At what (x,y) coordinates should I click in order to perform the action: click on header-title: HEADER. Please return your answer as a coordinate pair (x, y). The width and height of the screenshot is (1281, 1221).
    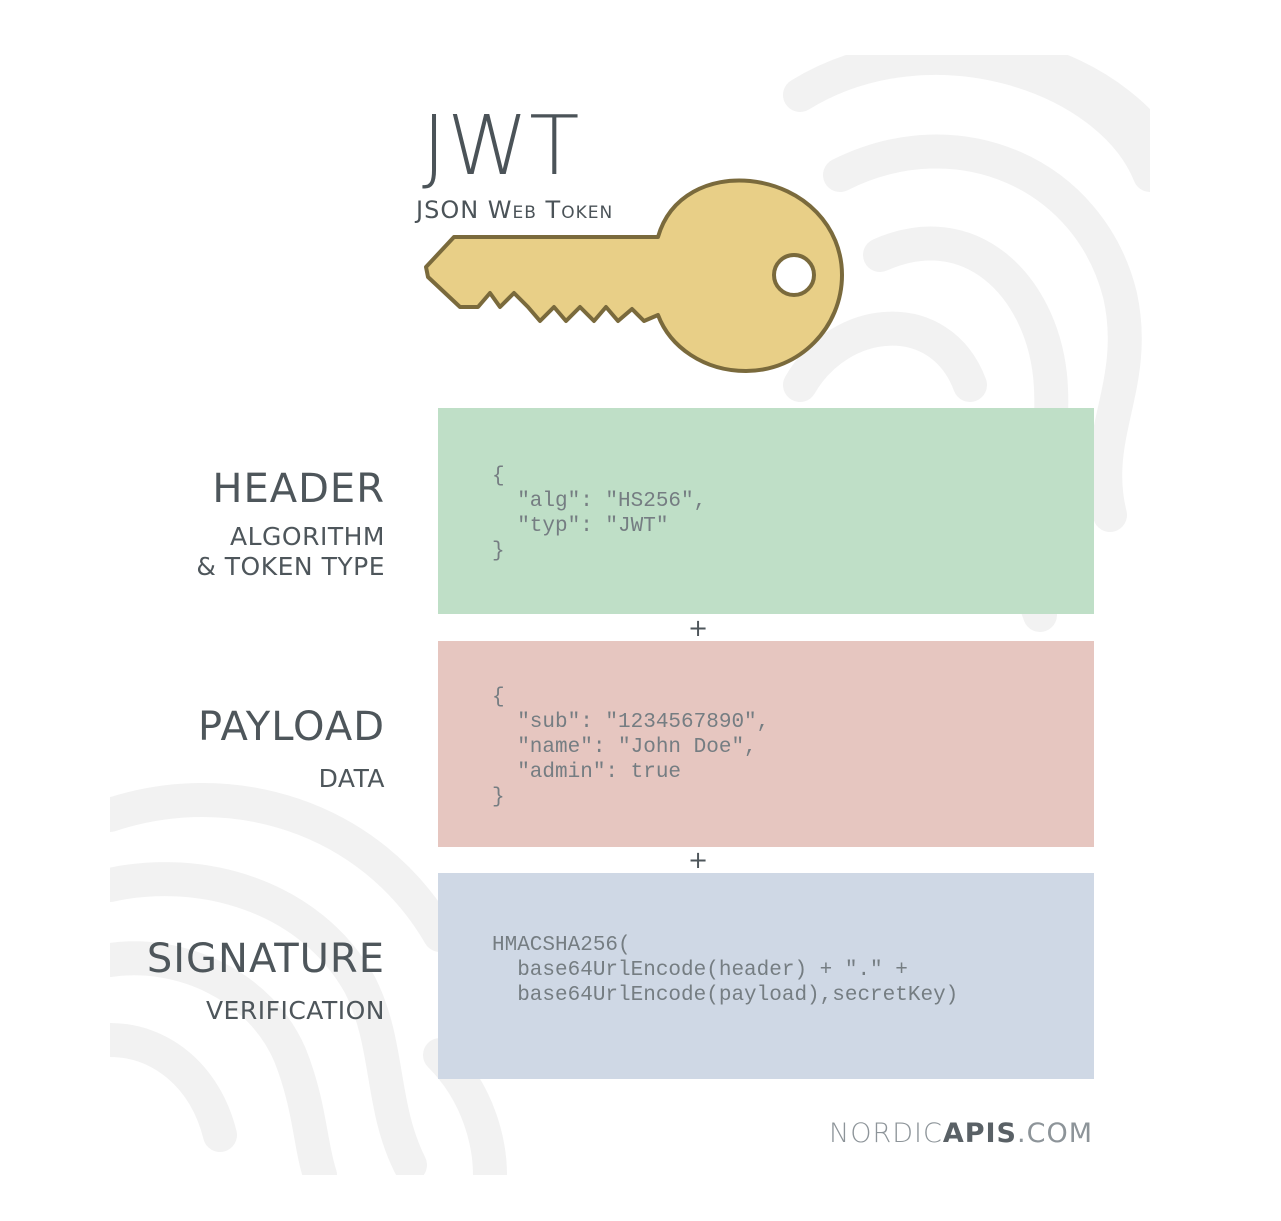
    Looking at the image, I should click on (298, 489).